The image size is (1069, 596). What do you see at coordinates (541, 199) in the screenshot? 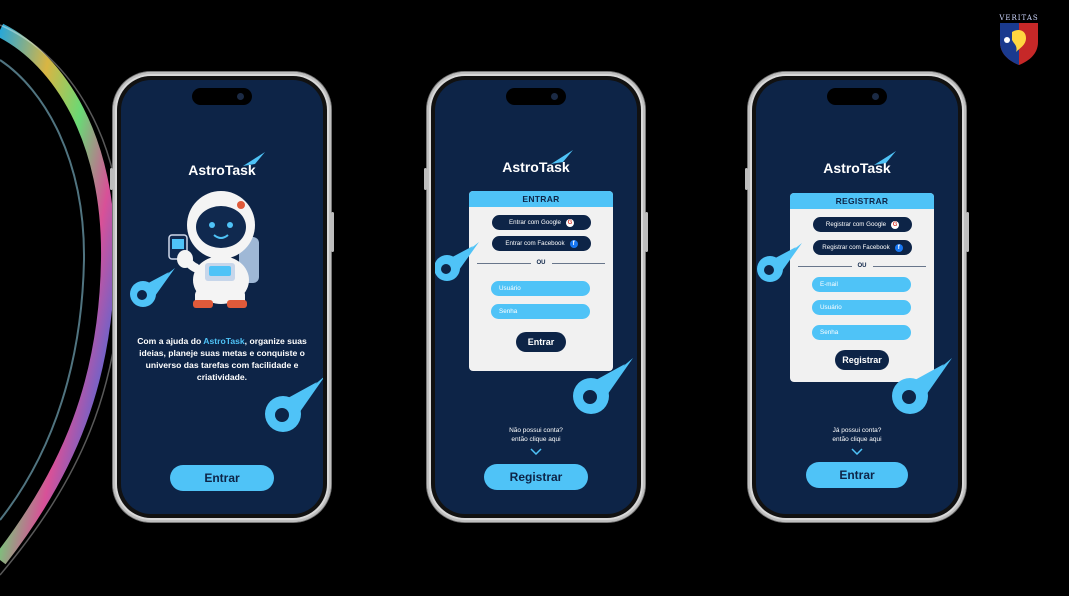
I see `login-title: ENTRAR` at bounding box center [541, 199].